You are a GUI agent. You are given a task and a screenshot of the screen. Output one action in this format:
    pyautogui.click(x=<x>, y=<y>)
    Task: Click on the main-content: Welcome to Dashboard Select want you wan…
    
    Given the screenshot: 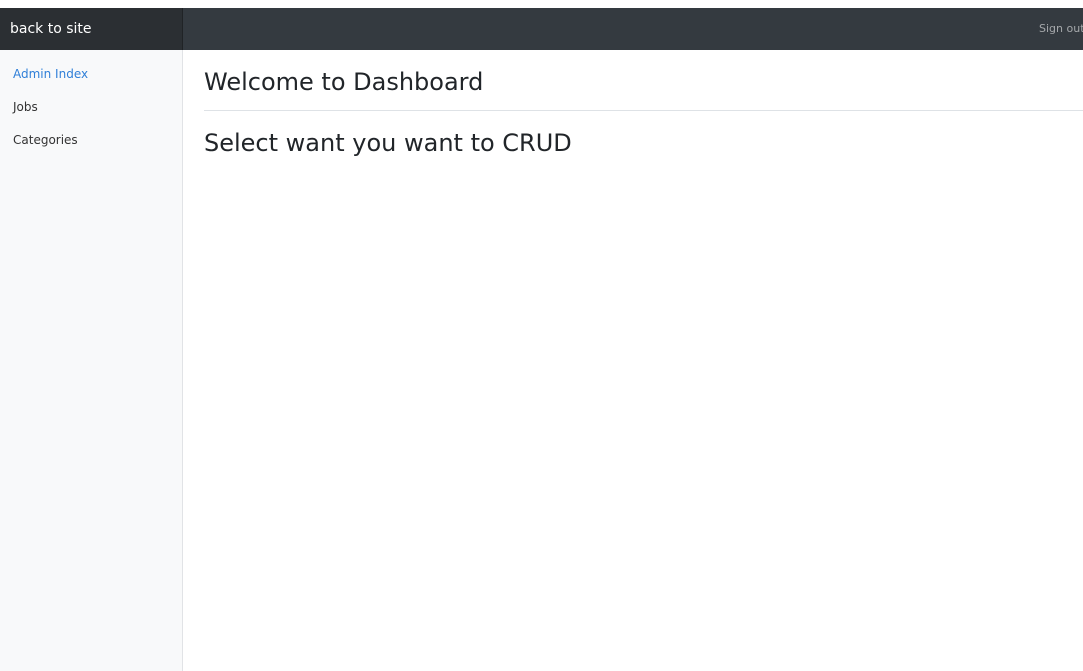 What is the action you would take?
    pyautogui.click(x=643, y=103)
    